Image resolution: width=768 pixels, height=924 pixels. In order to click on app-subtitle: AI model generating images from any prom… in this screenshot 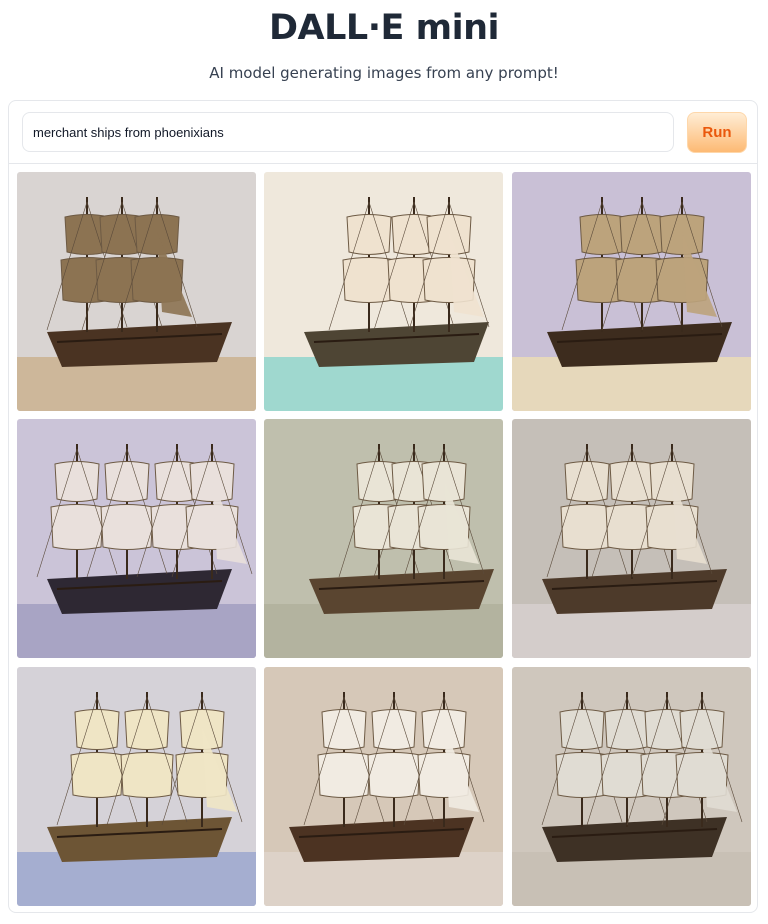, I will do `click(384, 73)`.